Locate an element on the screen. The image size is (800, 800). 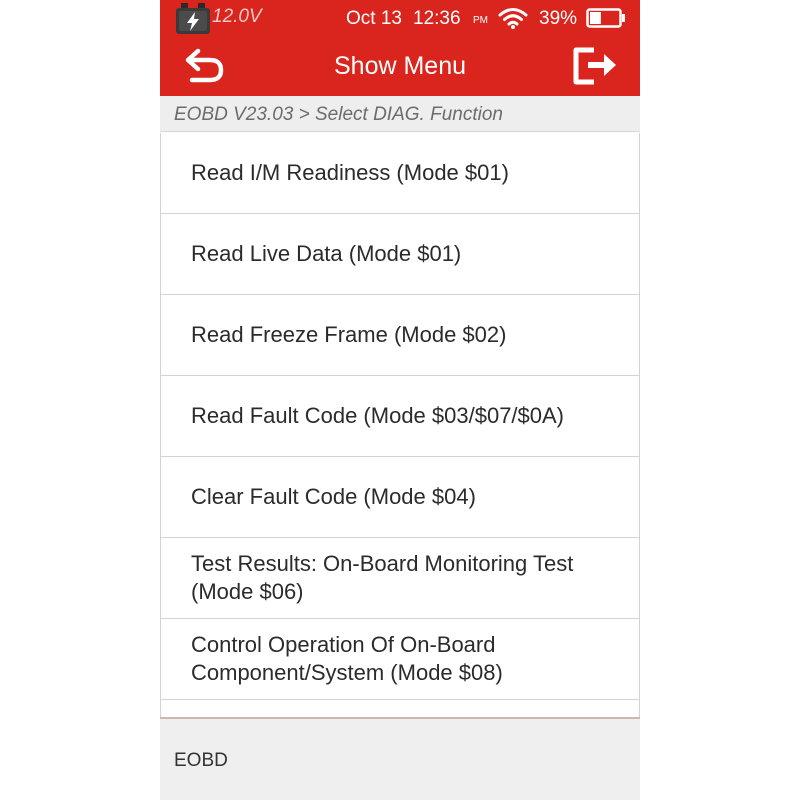
page-title: Show Menu is located at coordinates (400, 66).